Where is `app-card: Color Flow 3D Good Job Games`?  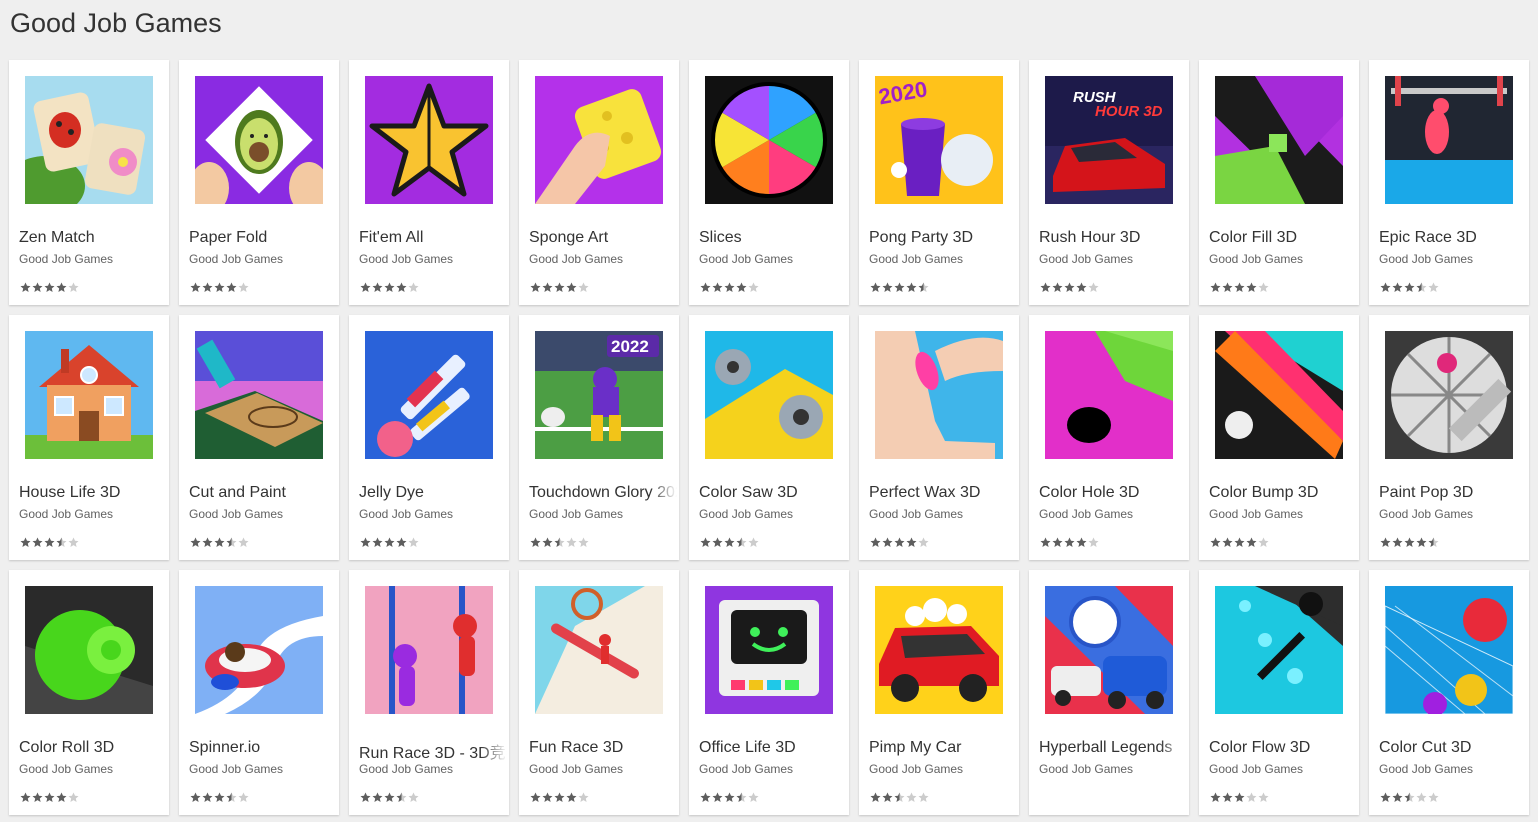
app-card: Color Flow 3D Good Job Games is located at coordinates (1279, 692).